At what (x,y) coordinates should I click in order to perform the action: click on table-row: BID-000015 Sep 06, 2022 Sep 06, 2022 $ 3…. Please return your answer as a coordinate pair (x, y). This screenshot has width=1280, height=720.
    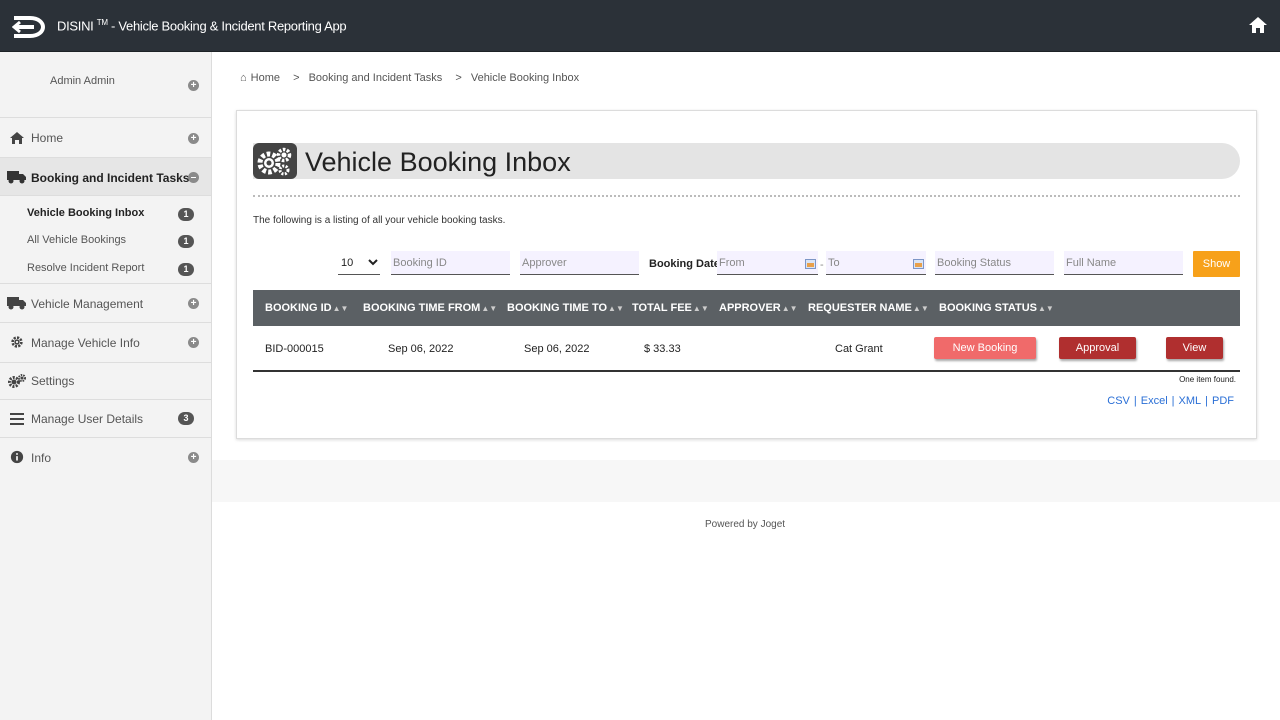
    Looking at the image, I should click on (746, 349).